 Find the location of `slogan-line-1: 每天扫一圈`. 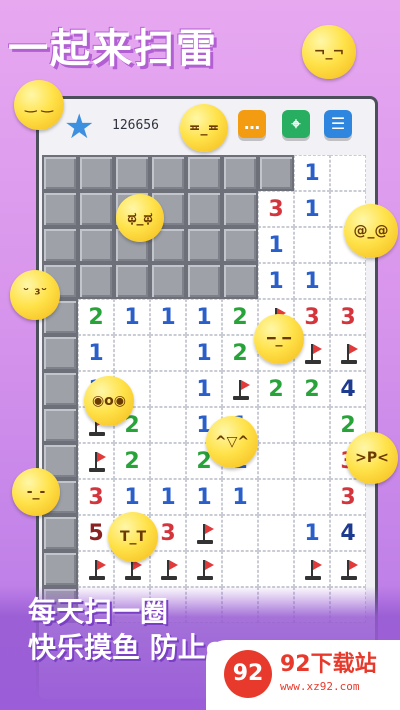

slogan-line-1: 每天扫一圈 is located at coordinates (98, 611).